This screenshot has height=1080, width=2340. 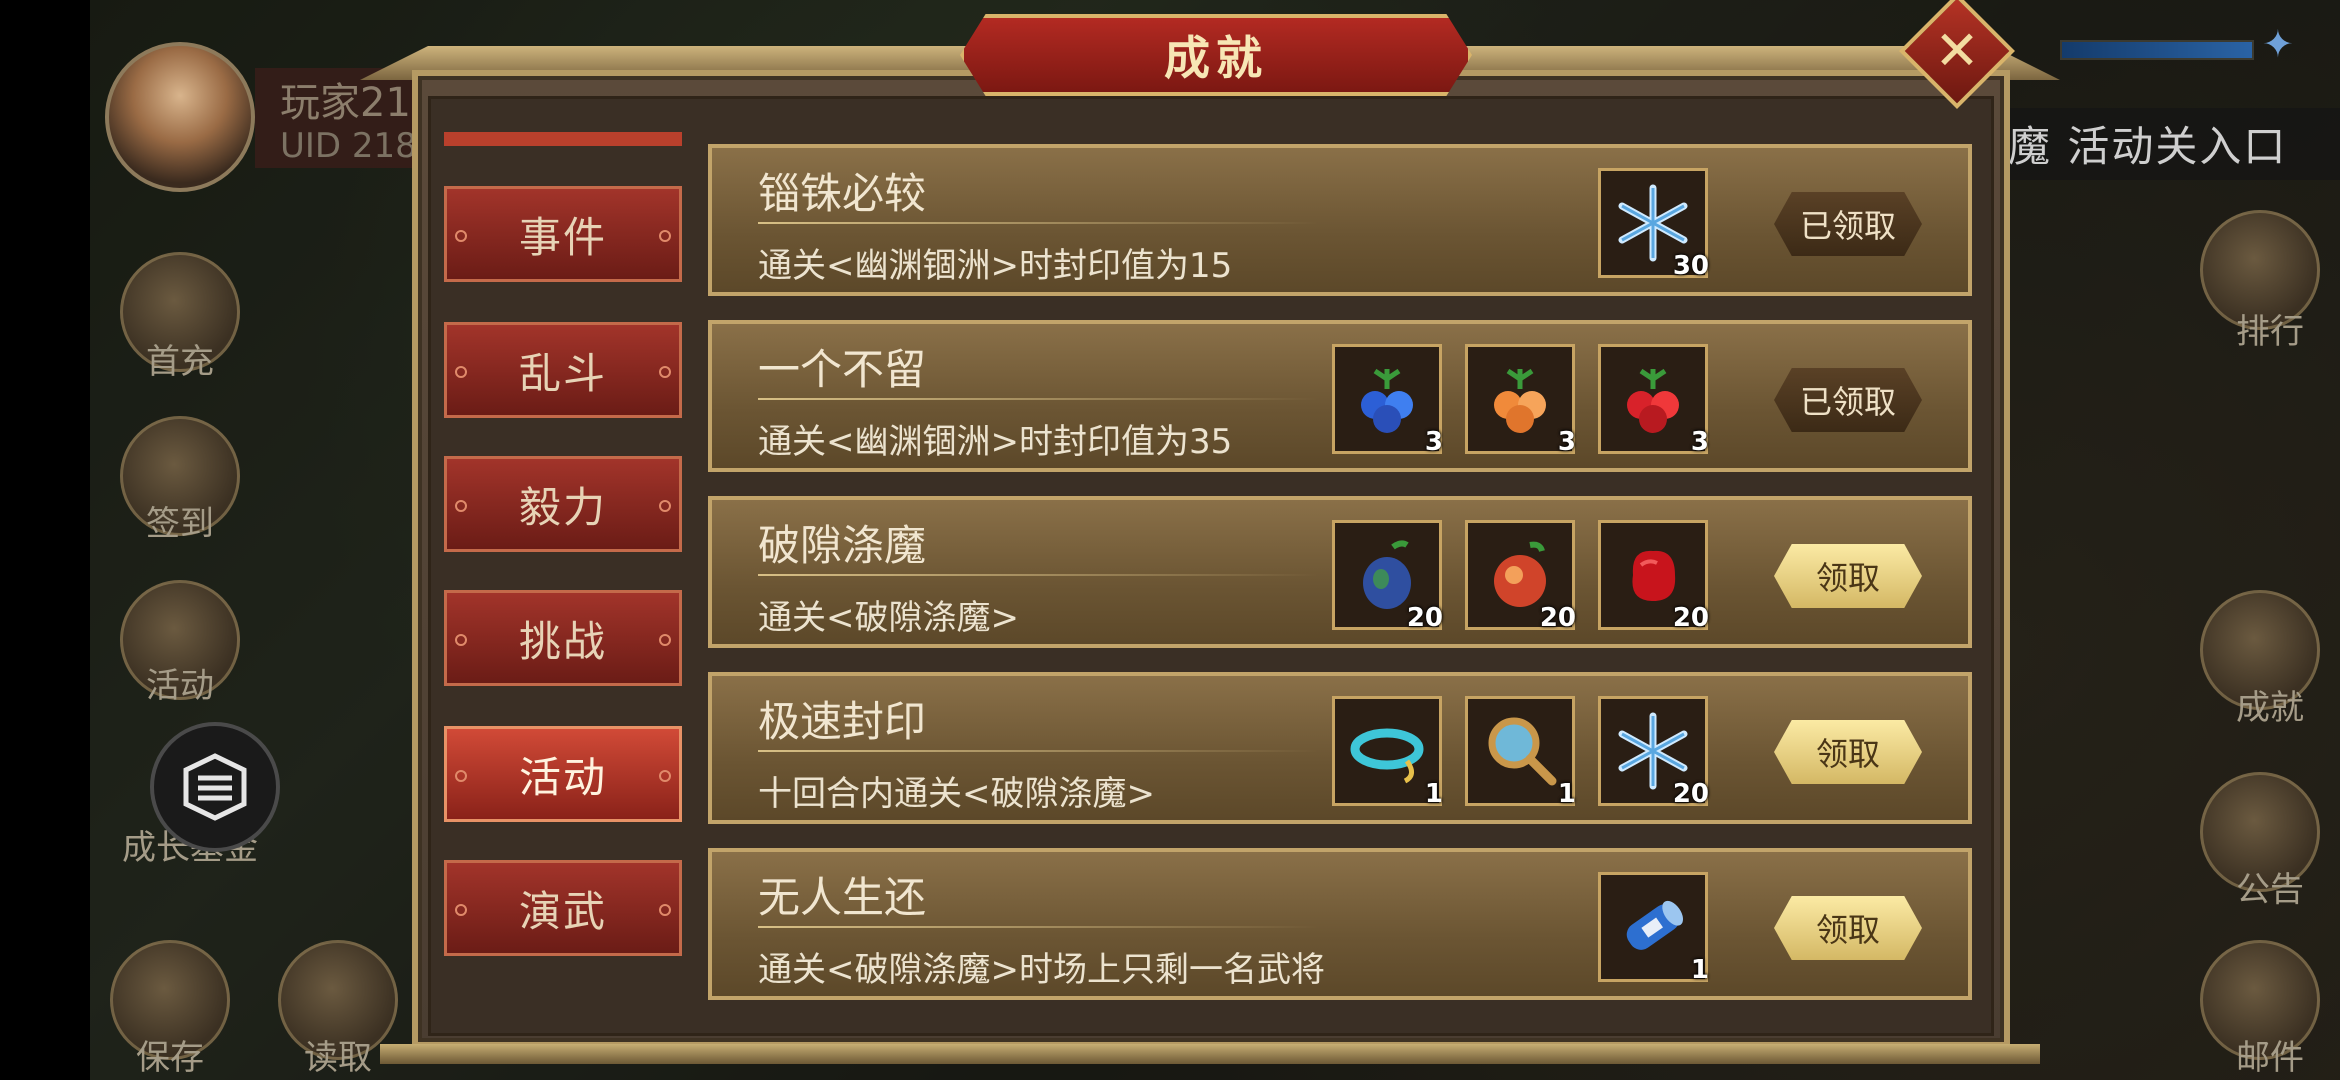 I want to click on tab-activity: 活动, so click(x=563, y=774).